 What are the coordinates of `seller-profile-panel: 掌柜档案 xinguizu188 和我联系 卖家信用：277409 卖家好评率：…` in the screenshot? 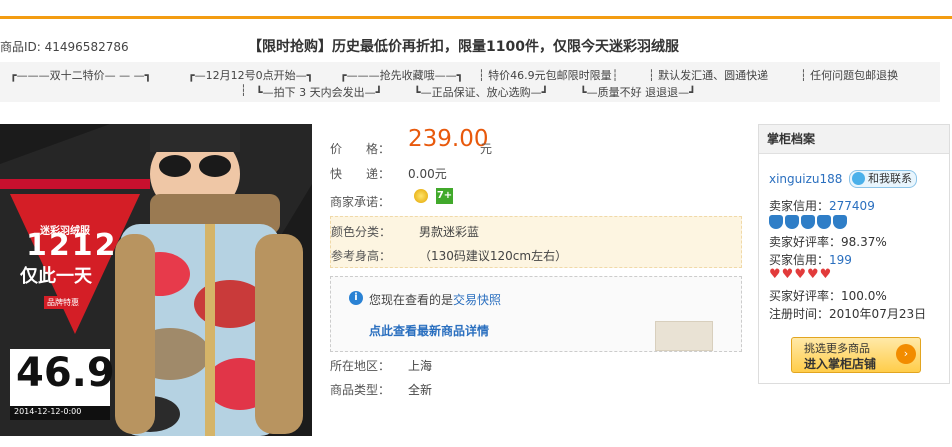 It's located at (854, 254).